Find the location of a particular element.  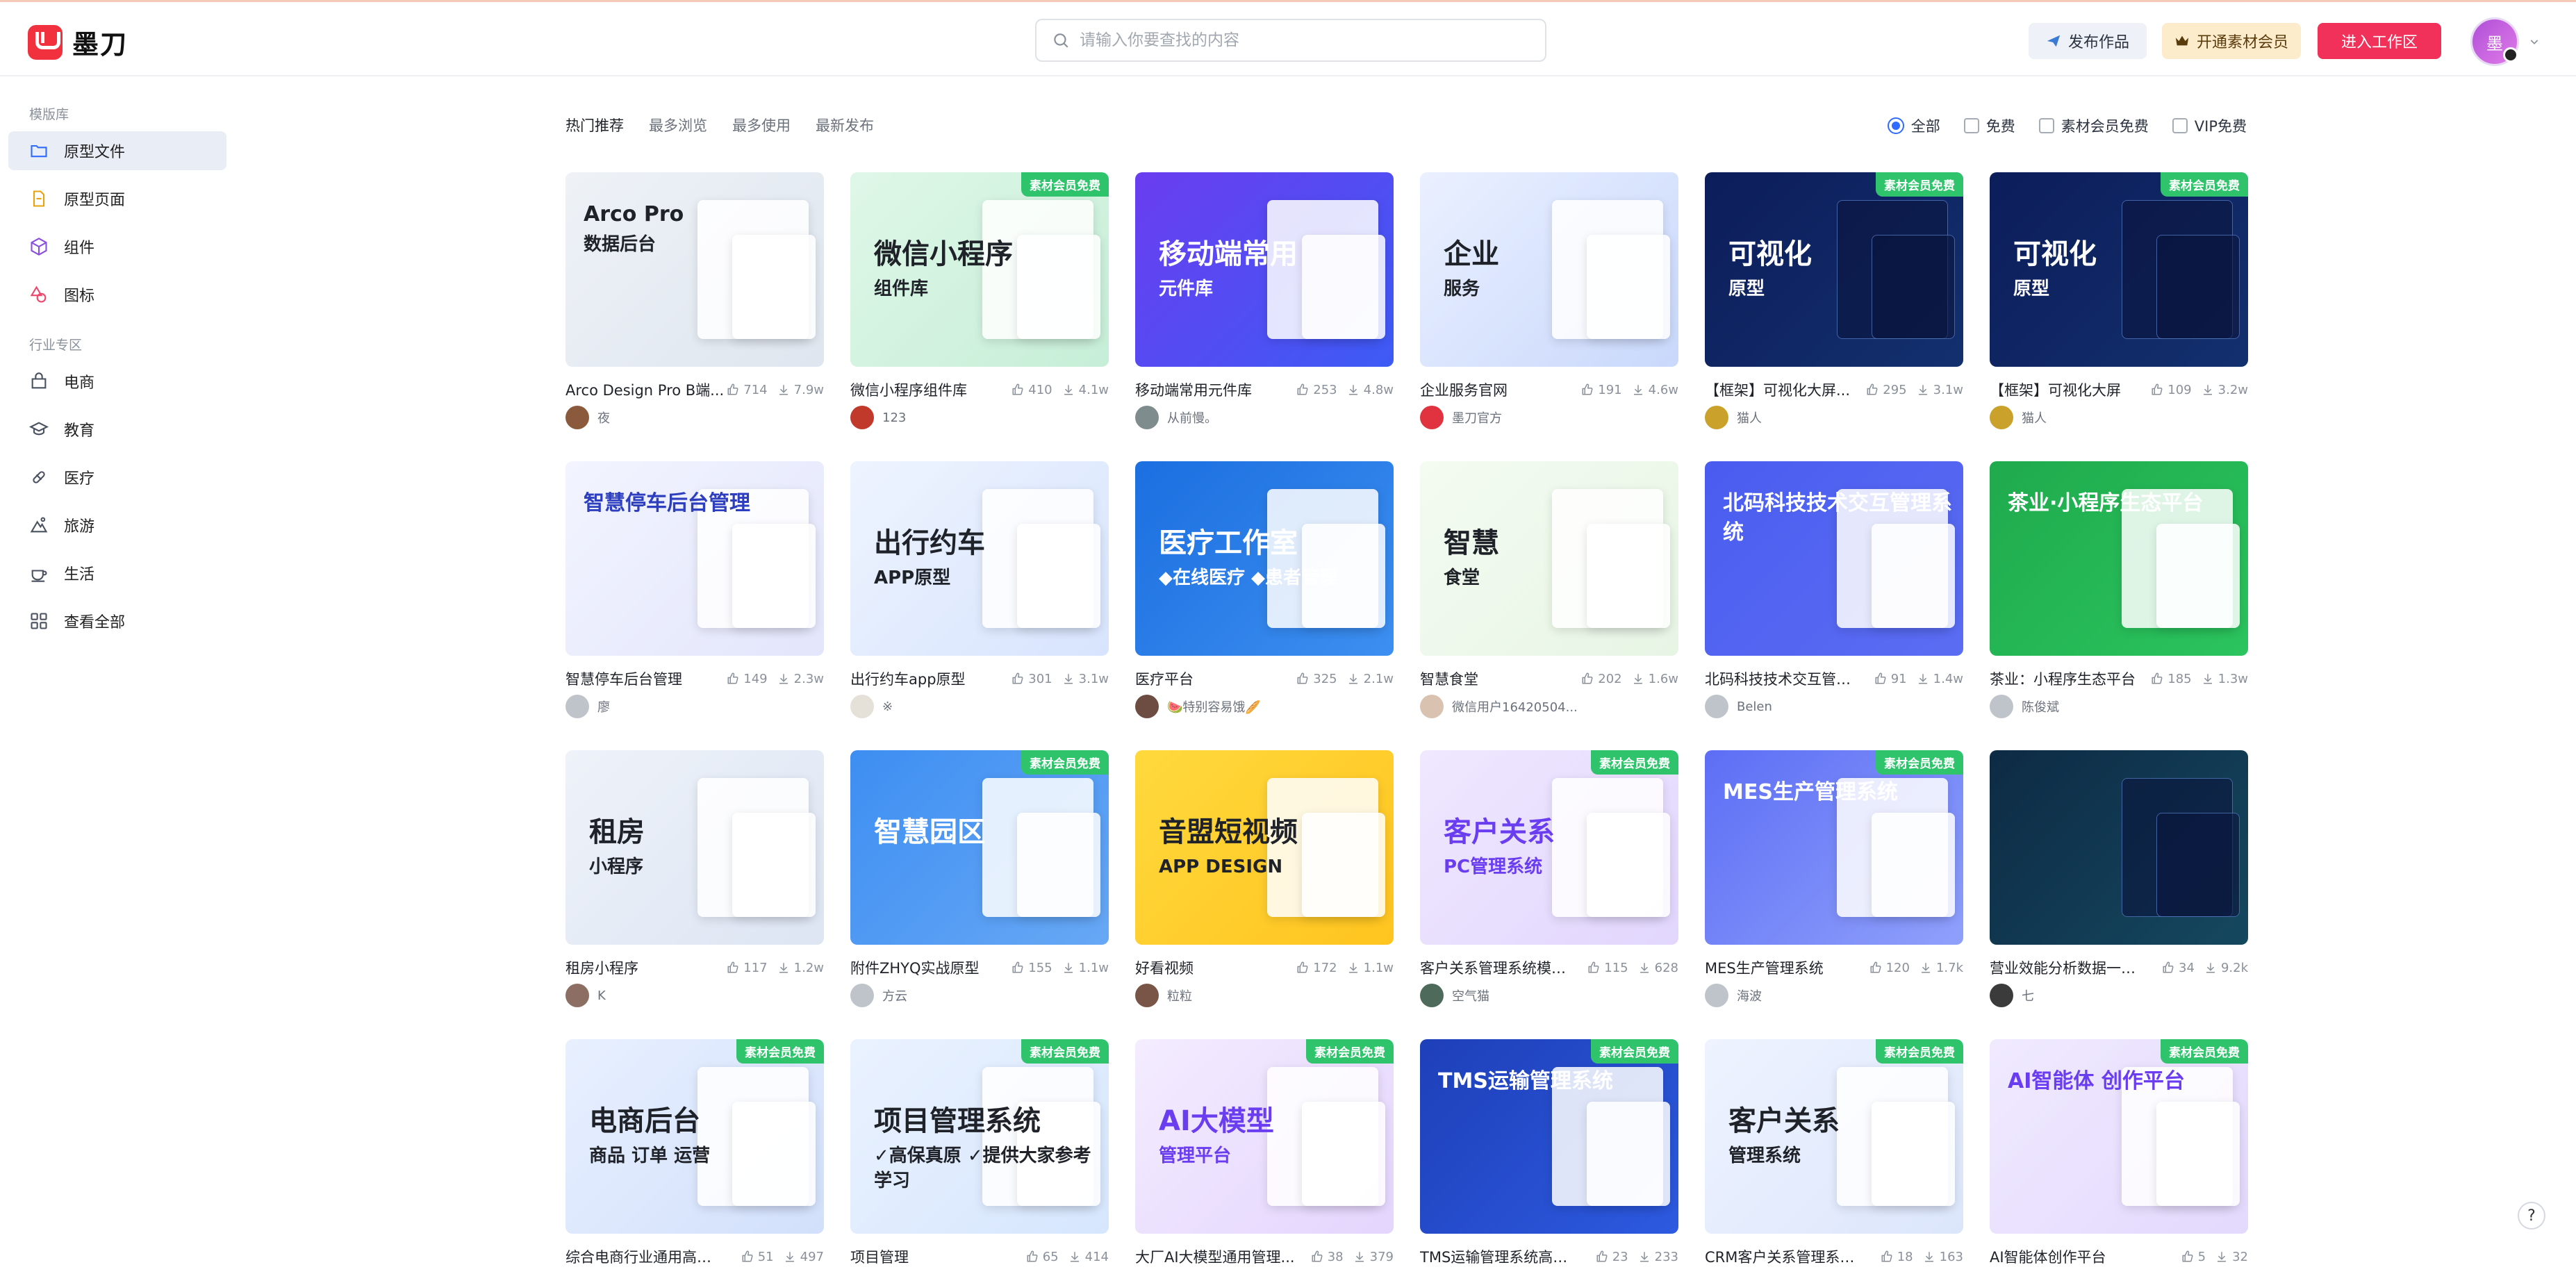

template-card: 企业 服务 企业服务官网 191 4.6w 墨刀官方 is located at coordinates (1549, 307).